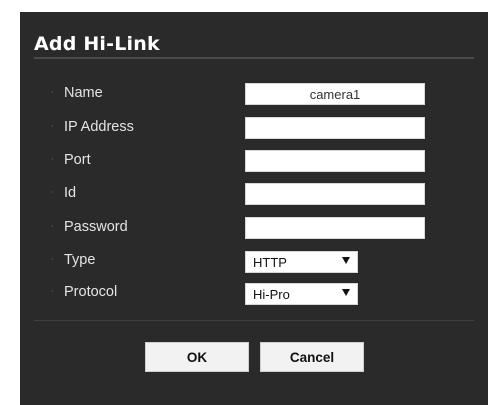 The width and height of the screenshot is (496, 405). I want to click on name-label: Name, so click(83, 93).